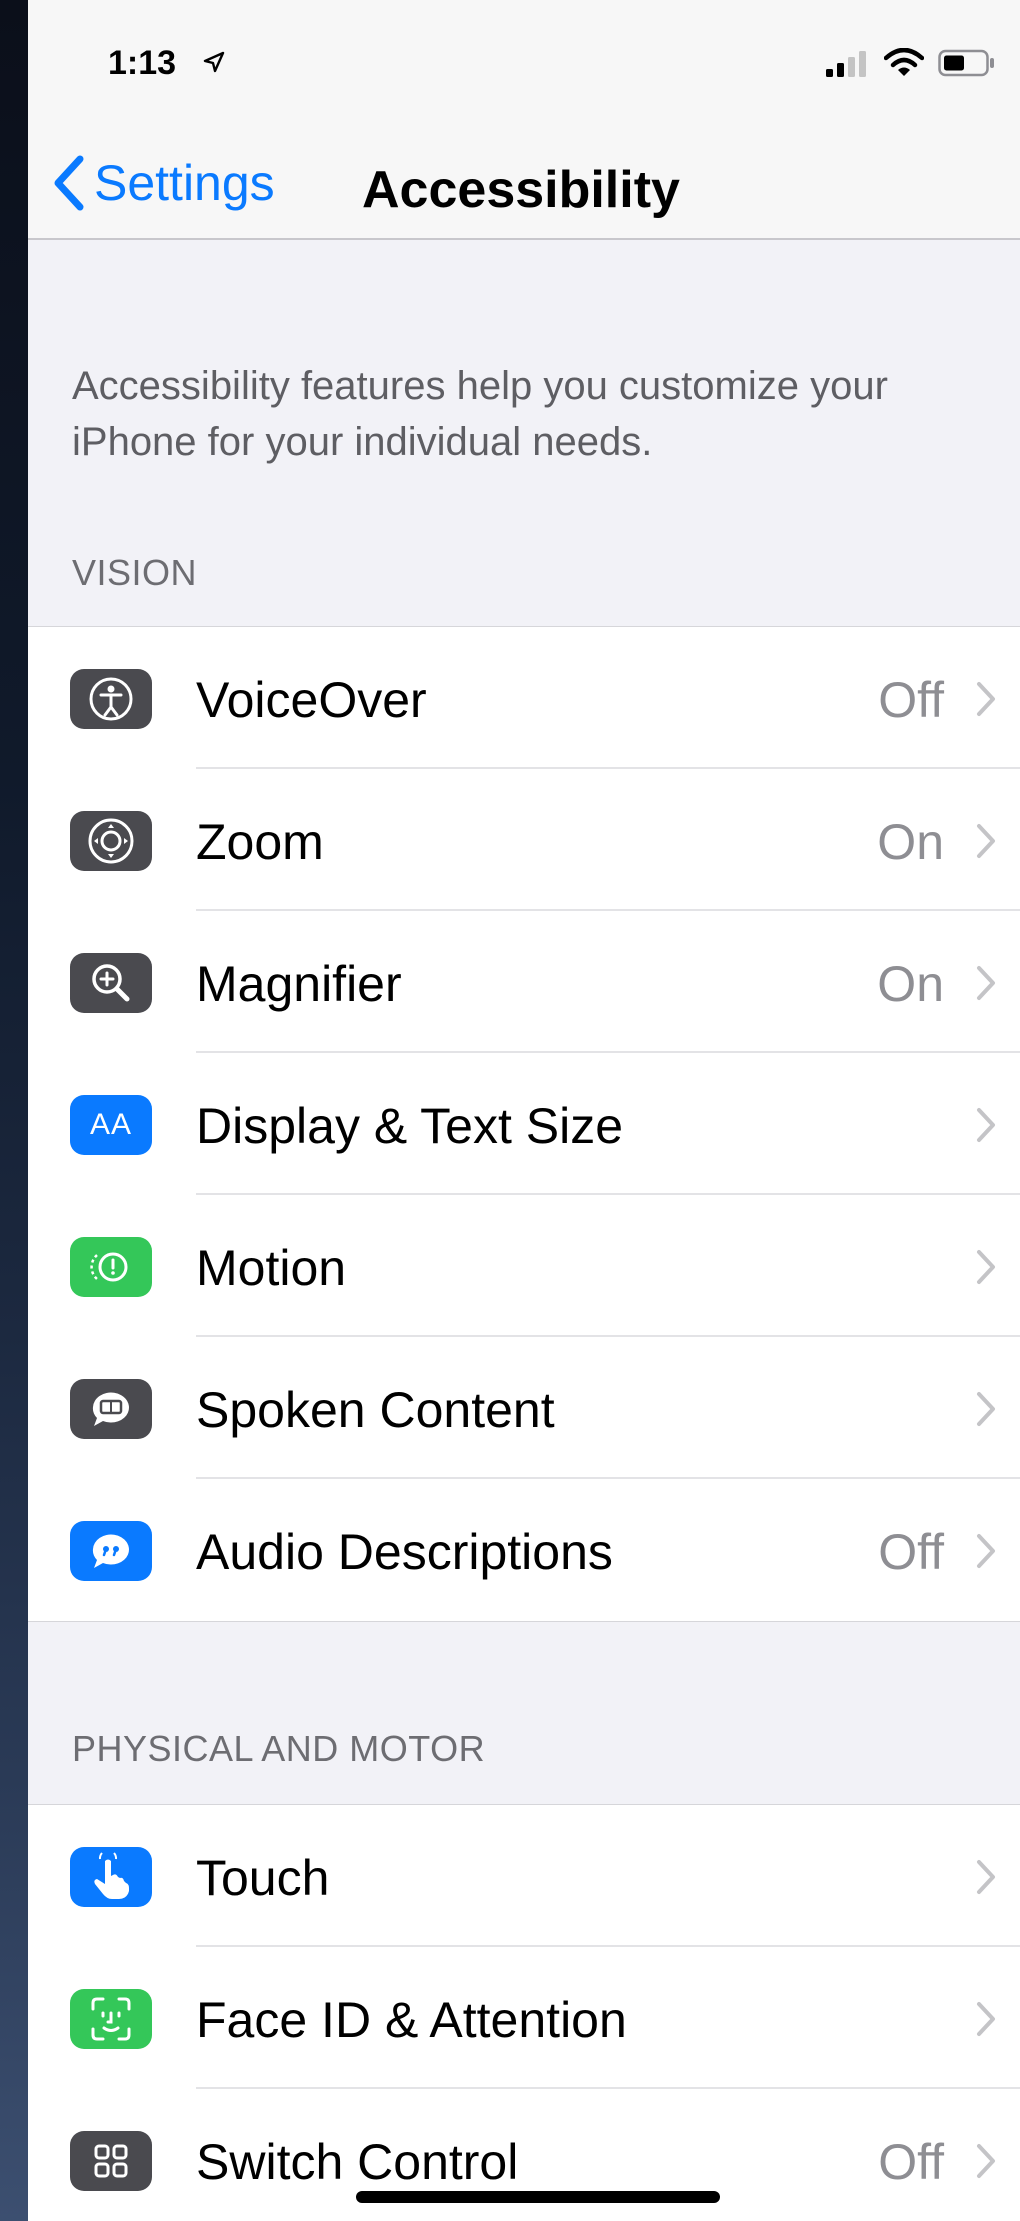 The height and width of the screenshot is (2221, 1020). Describe the element at coordinates (524, 840) in the screenshot. I see `row-zoom: Zoom On` at that location.